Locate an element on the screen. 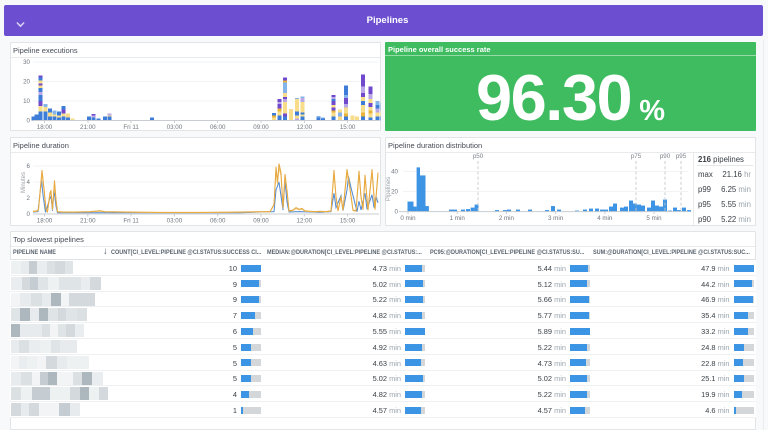  svg-text: 0 min is located at coordinates (408, 218).